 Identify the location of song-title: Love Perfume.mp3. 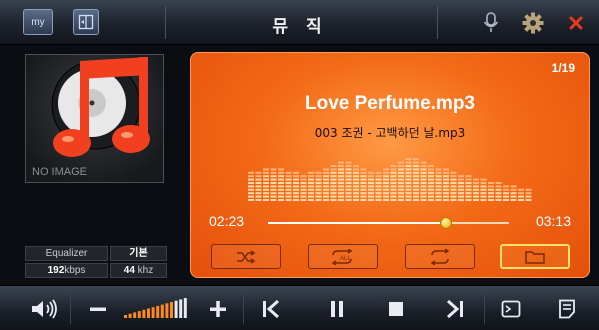
(390, 103).